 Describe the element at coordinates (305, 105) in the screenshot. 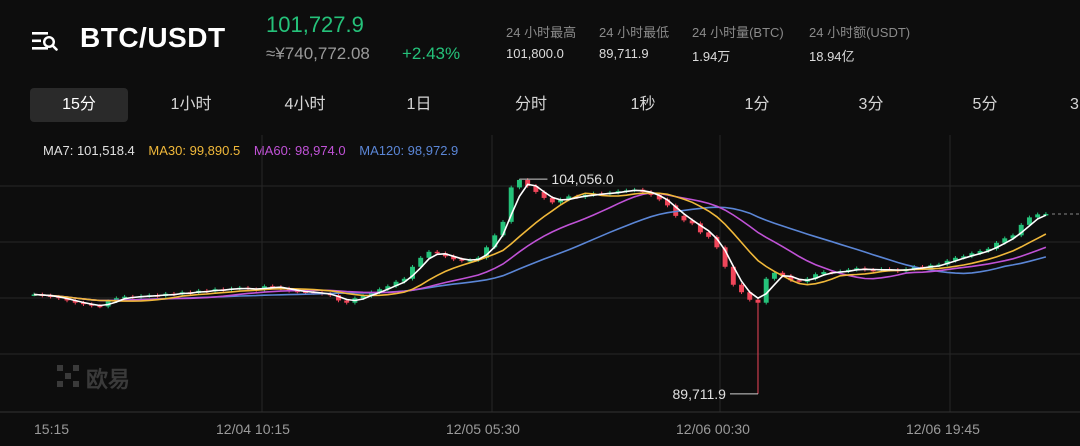

I see `tab-4h: 4小时` at that location.